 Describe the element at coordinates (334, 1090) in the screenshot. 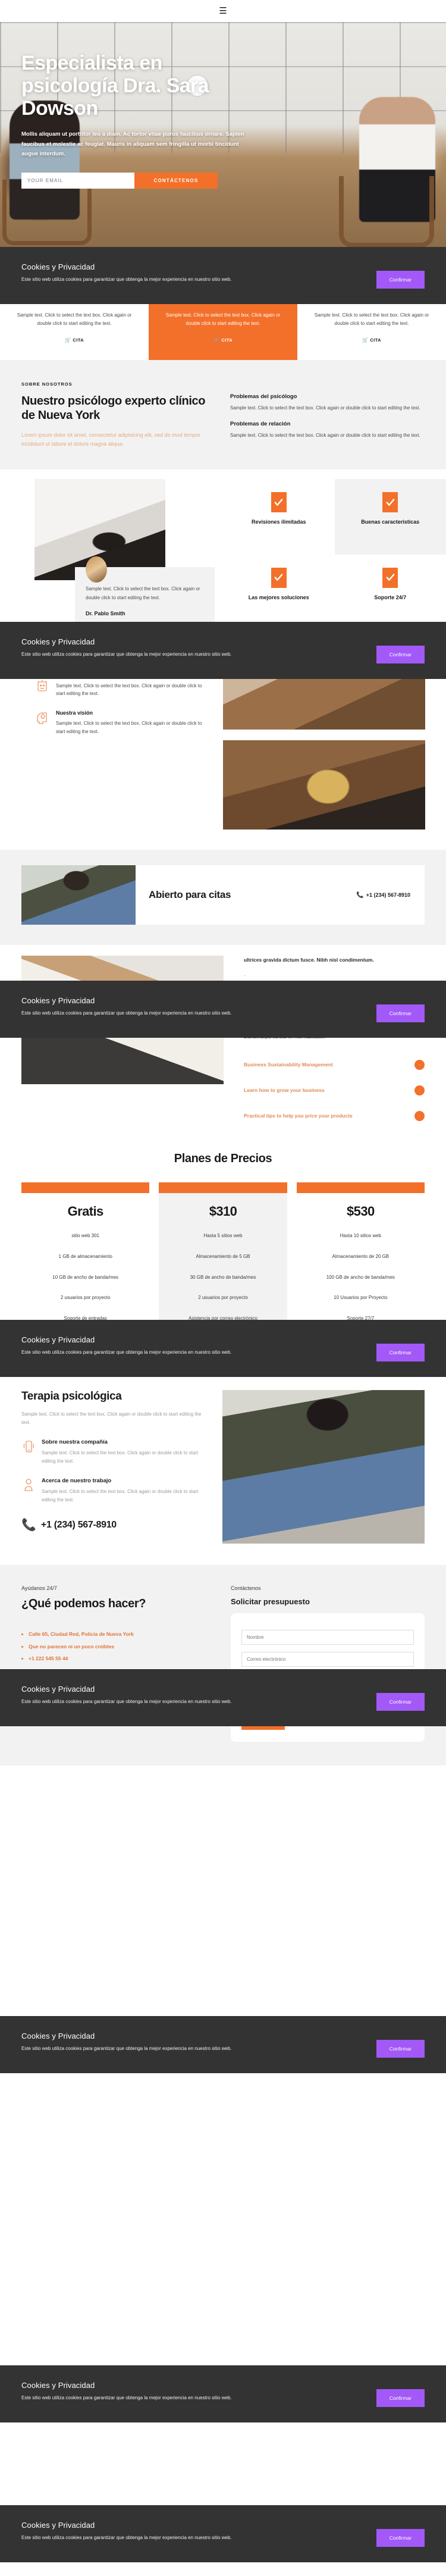

I see `accordion-item-grow-business: Learn how to grow your business +` at that location.